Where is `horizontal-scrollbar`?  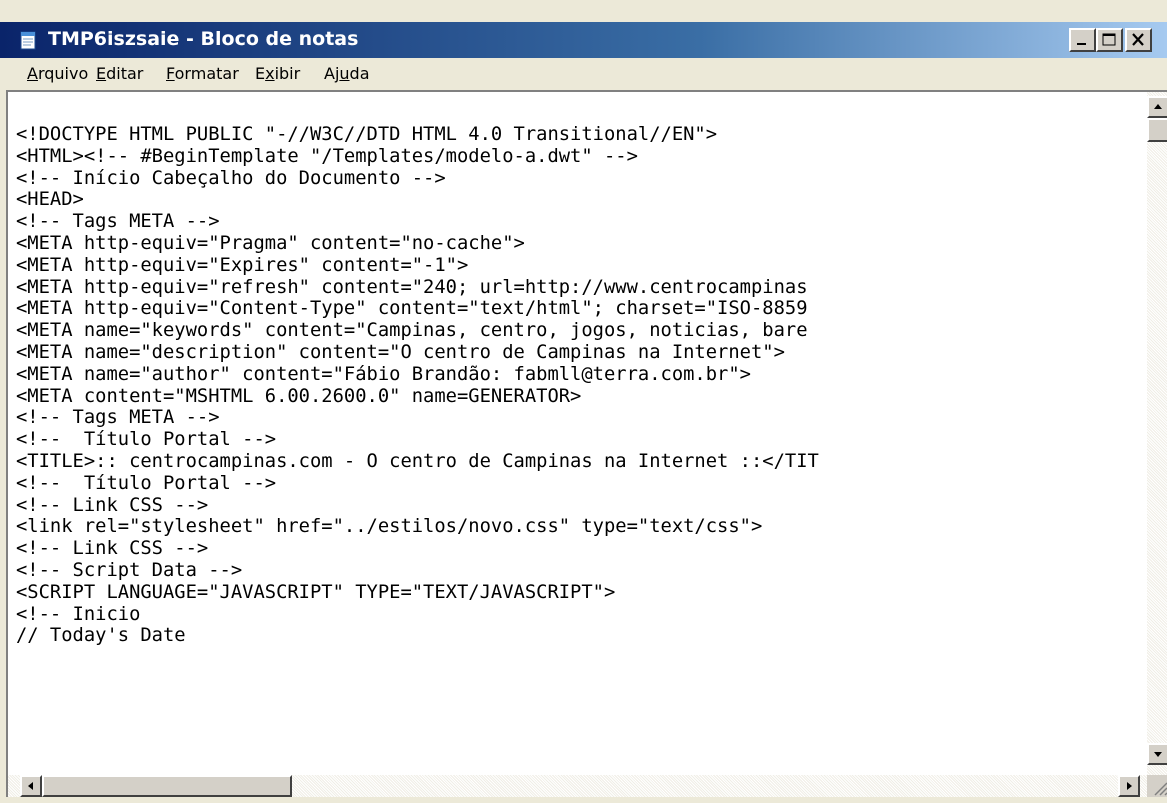 horizontal-scrollbar is located at coordinates (577, 786).